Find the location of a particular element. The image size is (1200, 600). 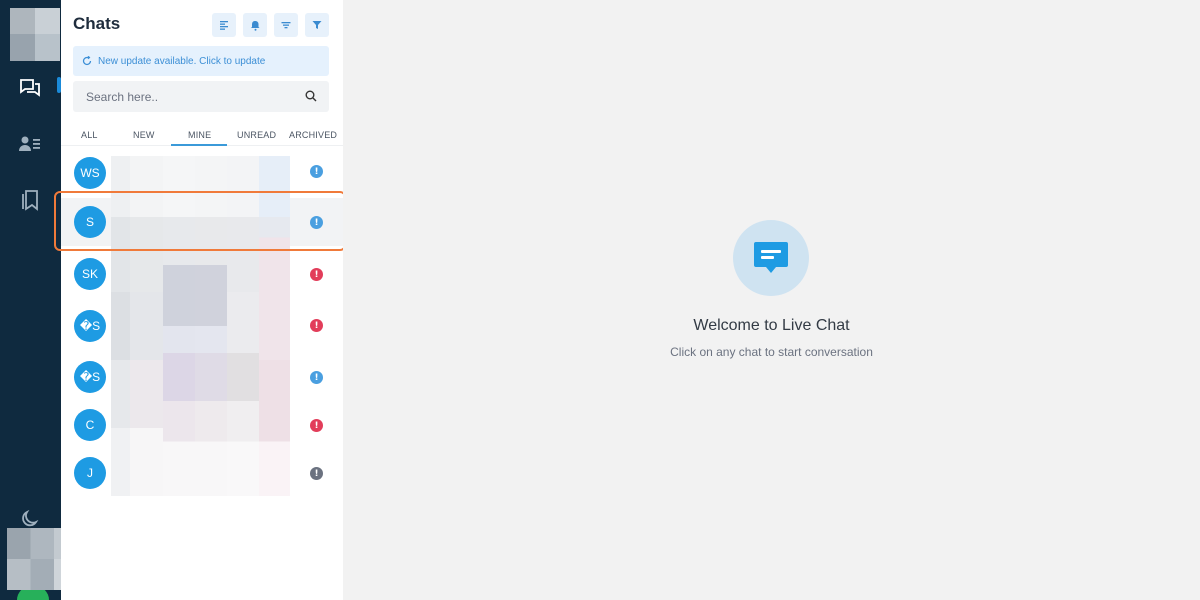

bookmarks-nav-button is located at coordinates (30, 200).